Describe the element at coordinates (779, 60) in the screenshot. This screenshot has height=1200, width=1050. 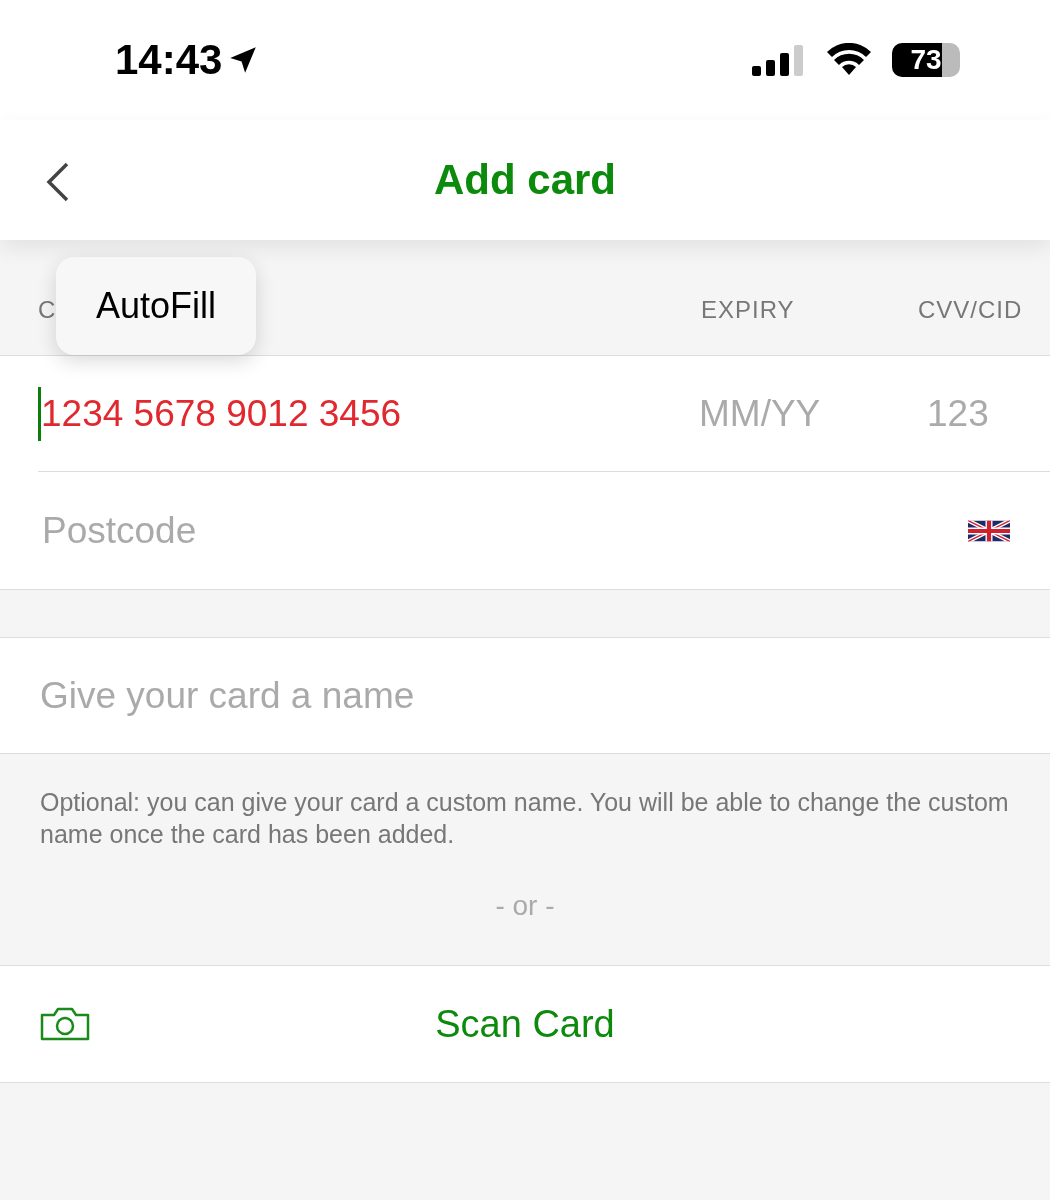
I see `signal-icon` at that location.